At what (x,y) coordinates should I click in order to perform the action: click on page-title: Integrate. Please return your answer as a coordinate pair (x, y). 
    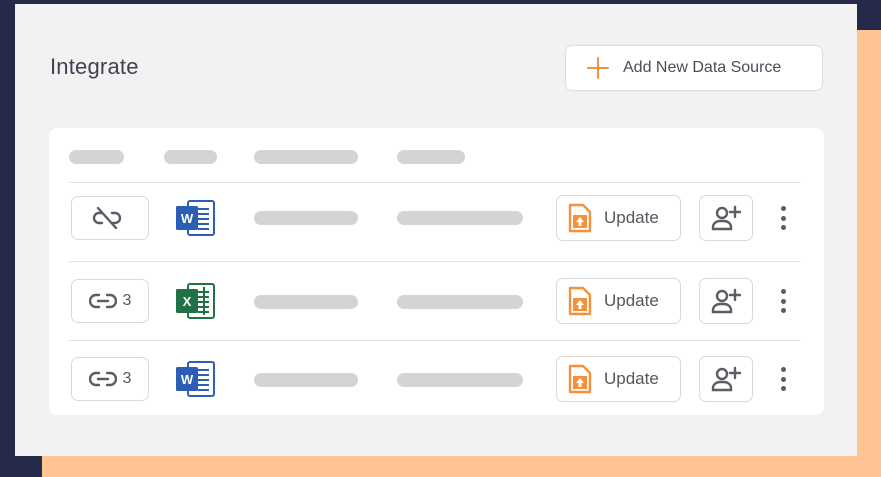
    Looking at the image, I should click on (94, 66).